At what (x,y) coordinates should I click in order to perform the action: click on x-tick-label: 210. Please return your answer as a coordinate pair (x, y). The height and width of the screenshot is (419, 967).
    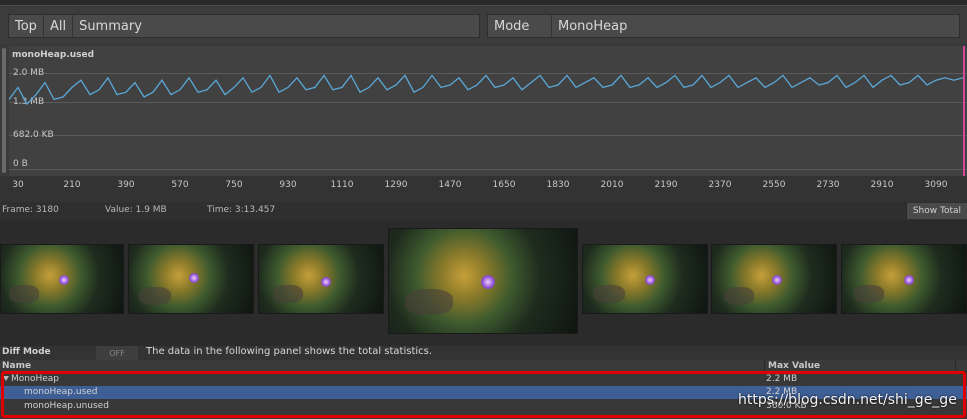
    Looking at the image, I should click on (72, 185).